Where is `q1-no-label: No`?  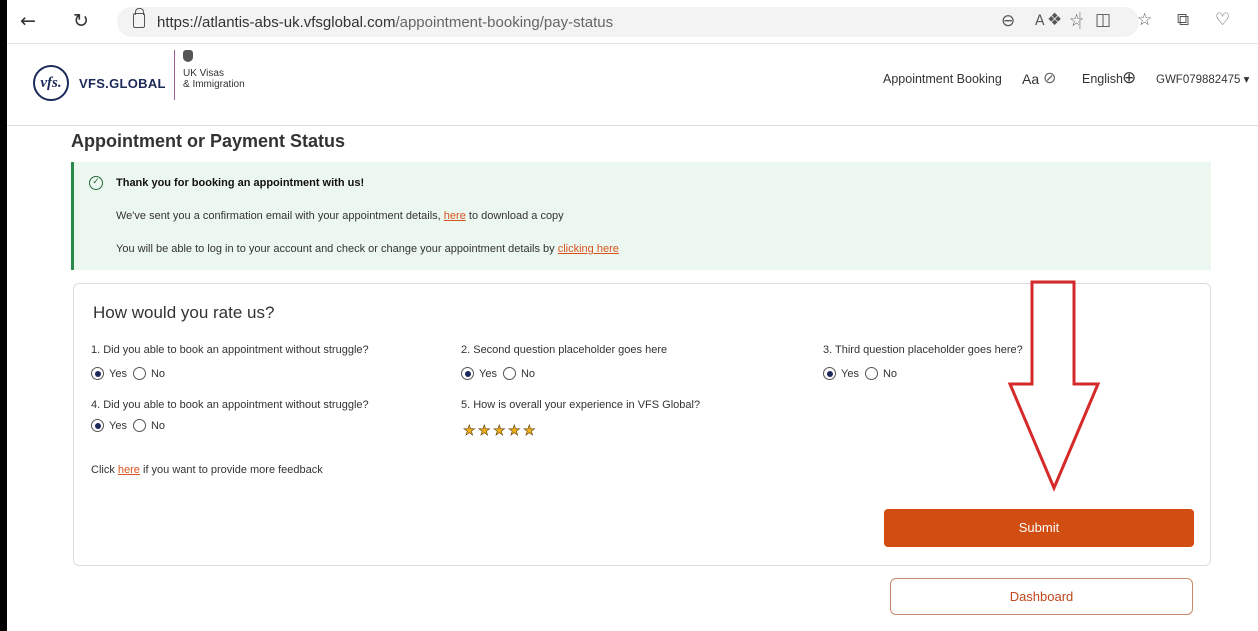 q1-no-label: No is located at coordinates (158, 373).